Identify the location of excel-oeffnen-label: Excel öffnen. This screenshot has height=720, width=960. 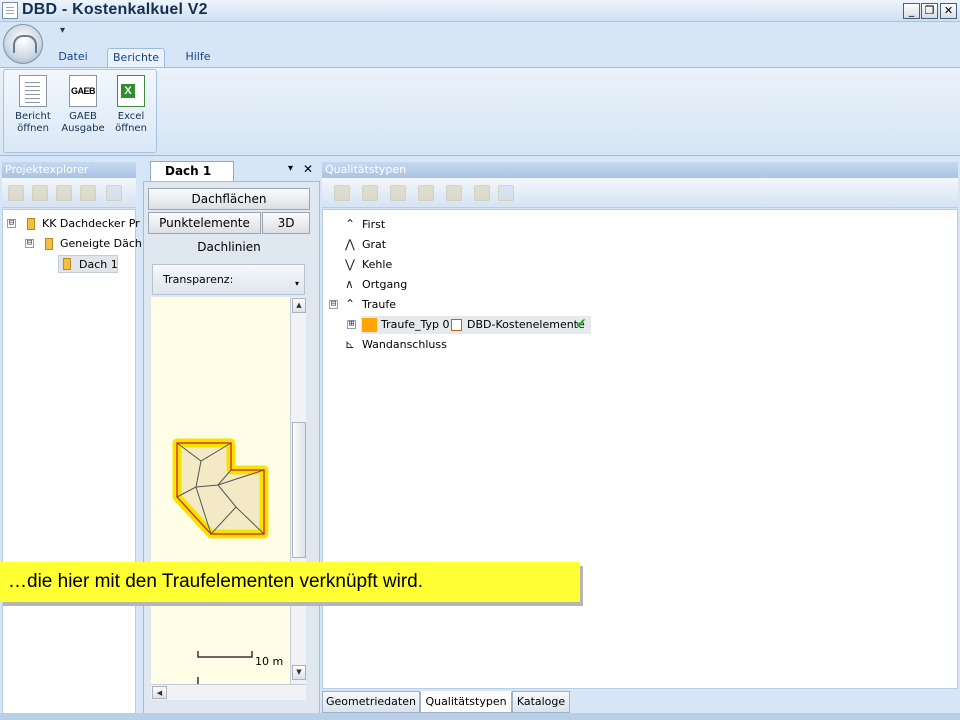
(131, 122).